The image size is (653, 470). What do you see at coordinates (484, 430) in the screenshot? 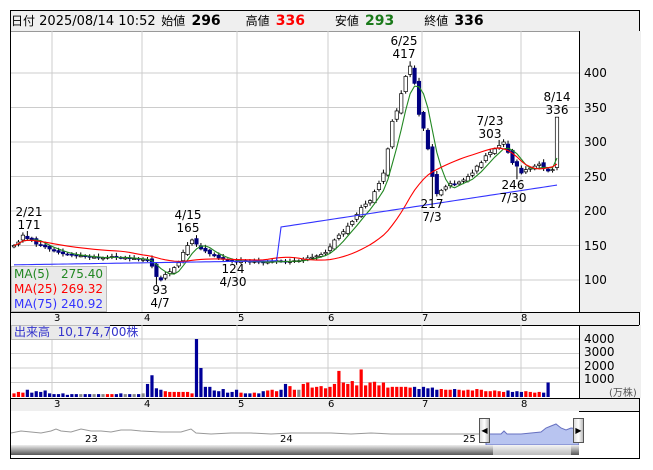
I see `navigator-left-handle: ◀` at bounding box center [484, 430].